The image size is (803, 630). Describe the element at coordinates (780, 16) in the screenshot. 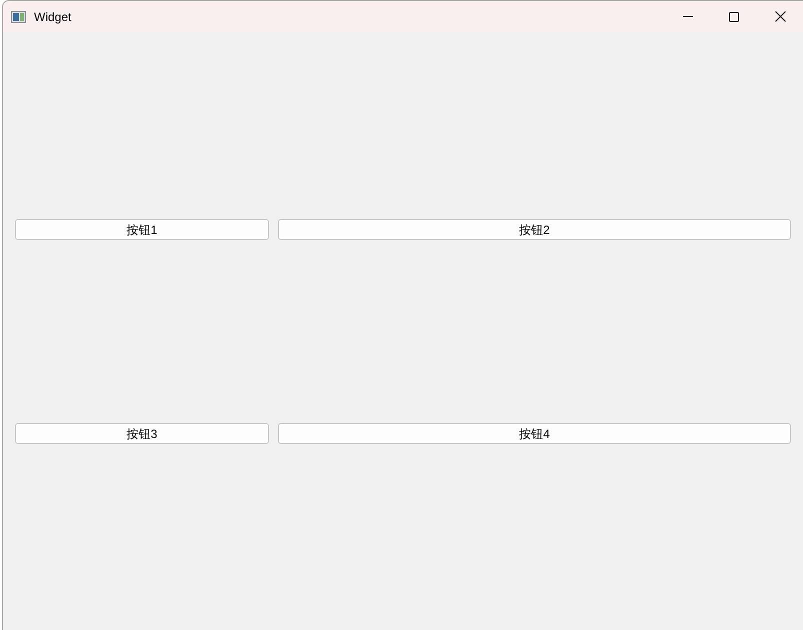

I see `close-icon` at that location.